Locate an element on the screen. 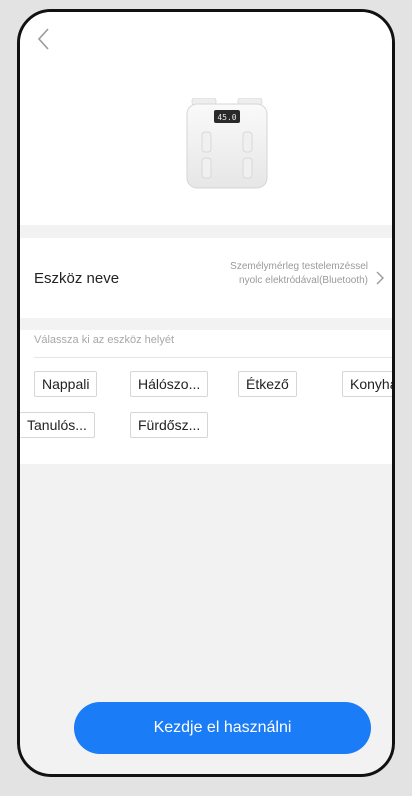  start-using-button: Kezdje el használni is located at coordinates (222, 728).